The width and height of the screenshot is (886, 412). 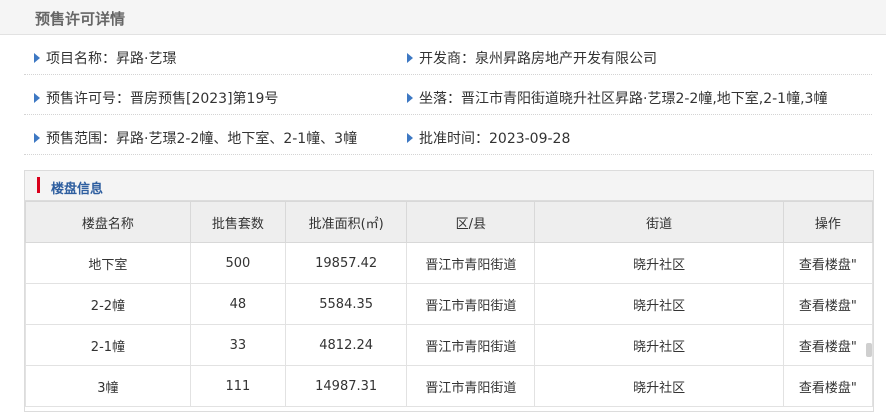 I want to click on col-header-units: 批售套数, so click(x=237, y=222).